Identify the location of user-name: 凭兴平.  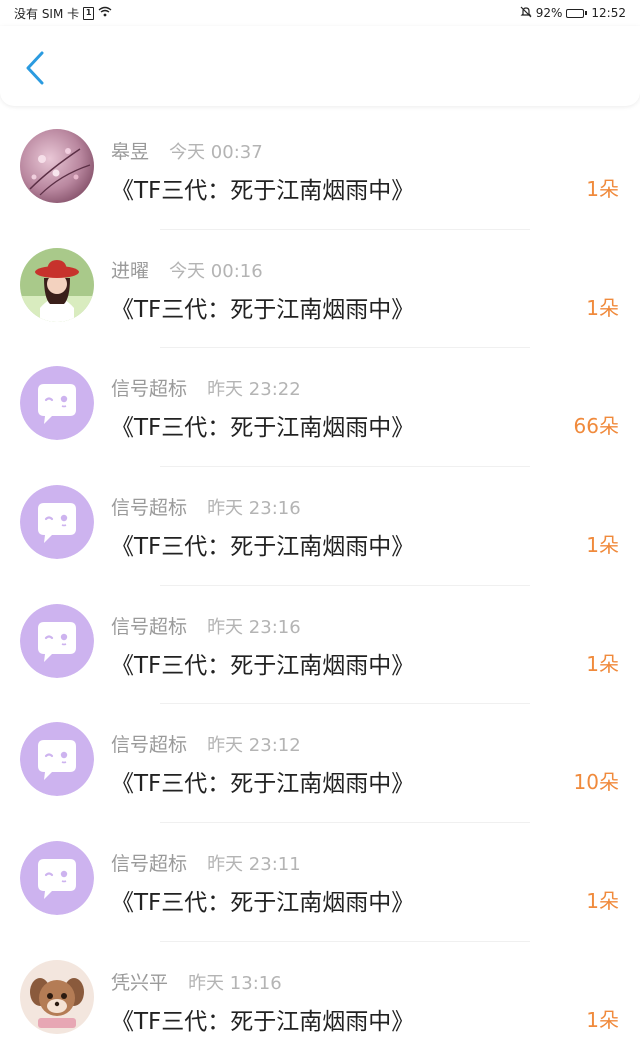
(140, 982).